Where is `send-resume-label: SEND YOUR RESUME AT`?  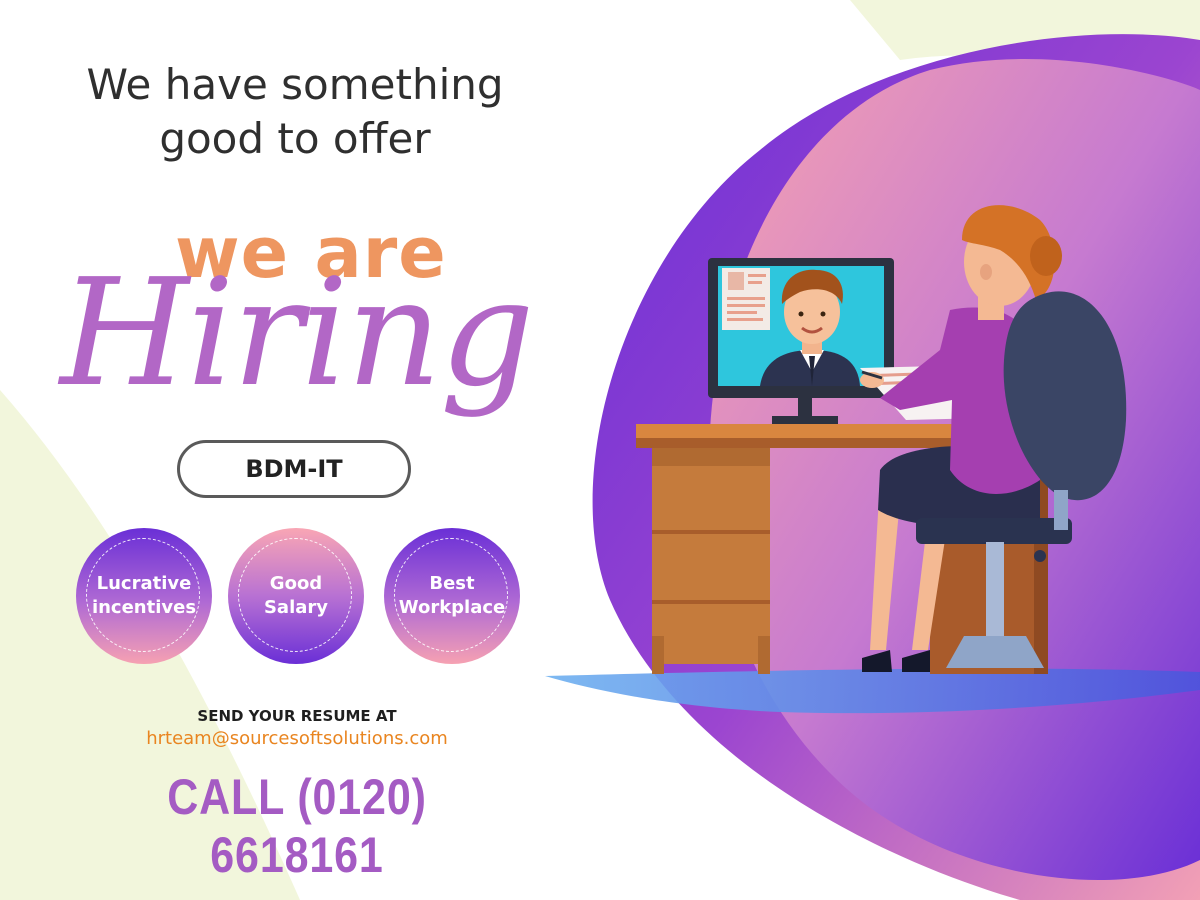 send-resume-label: SEND YOUR RESUME AT is located at coordinates (297, 716).